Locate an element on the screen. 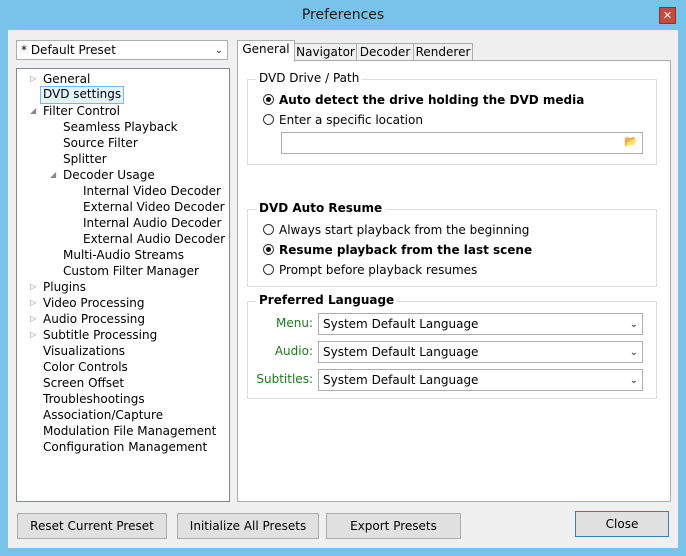 The height and width of the screenshot is (556, 686). tree-item: Plugins is located at coordinates (64, 287).